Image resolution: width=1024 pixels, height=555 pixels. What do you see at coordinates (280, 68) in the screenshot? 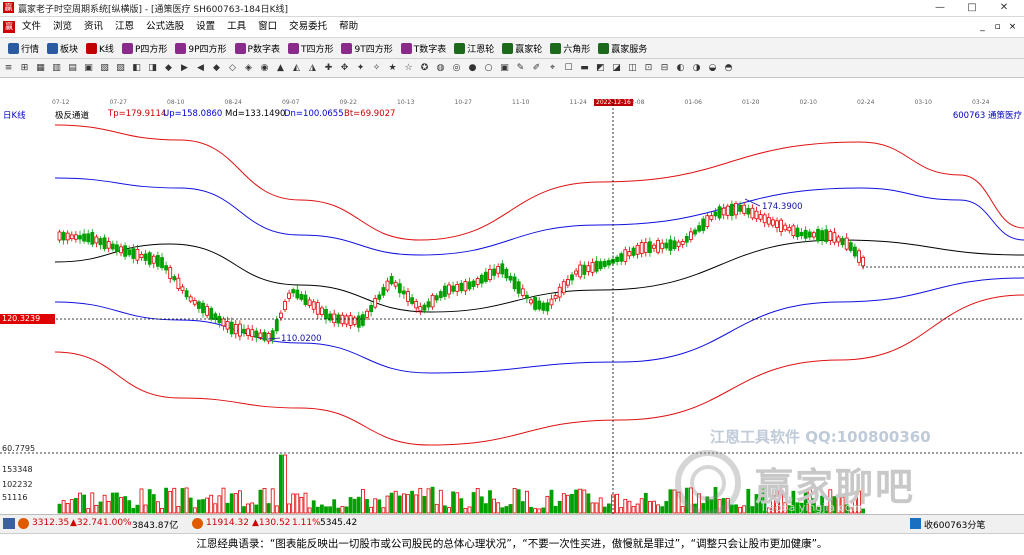
I see `draw-tool-icon-17: ▲` at bounding box center [280, 68].